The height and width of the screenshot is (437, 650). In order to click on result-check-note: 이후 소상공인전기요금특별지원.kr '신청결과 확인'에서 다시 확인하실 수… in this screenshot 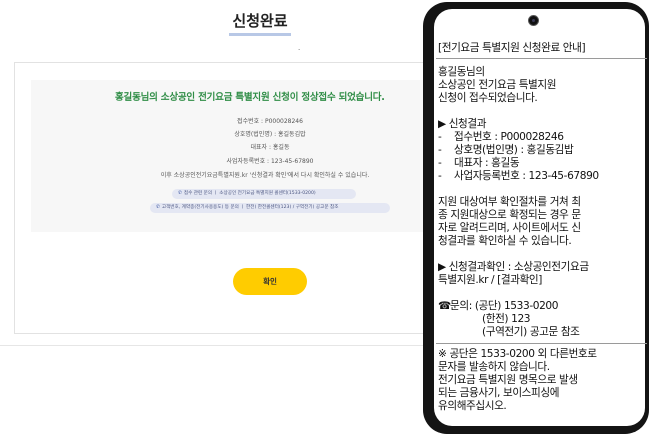, I will do `click(265, 175)`.